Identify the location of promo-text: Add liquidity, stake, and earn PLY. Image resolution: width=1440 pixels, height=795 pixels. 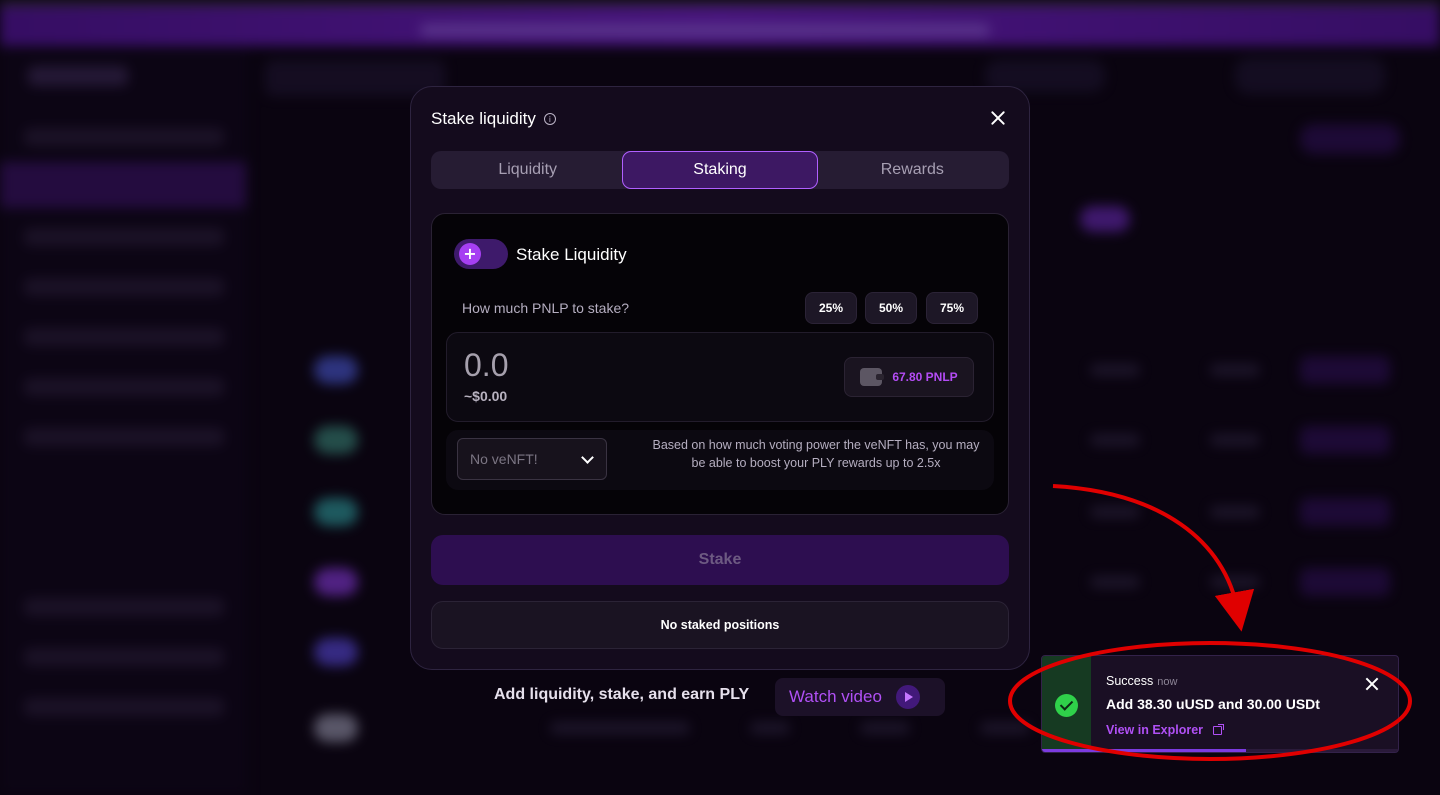
(622, 694).